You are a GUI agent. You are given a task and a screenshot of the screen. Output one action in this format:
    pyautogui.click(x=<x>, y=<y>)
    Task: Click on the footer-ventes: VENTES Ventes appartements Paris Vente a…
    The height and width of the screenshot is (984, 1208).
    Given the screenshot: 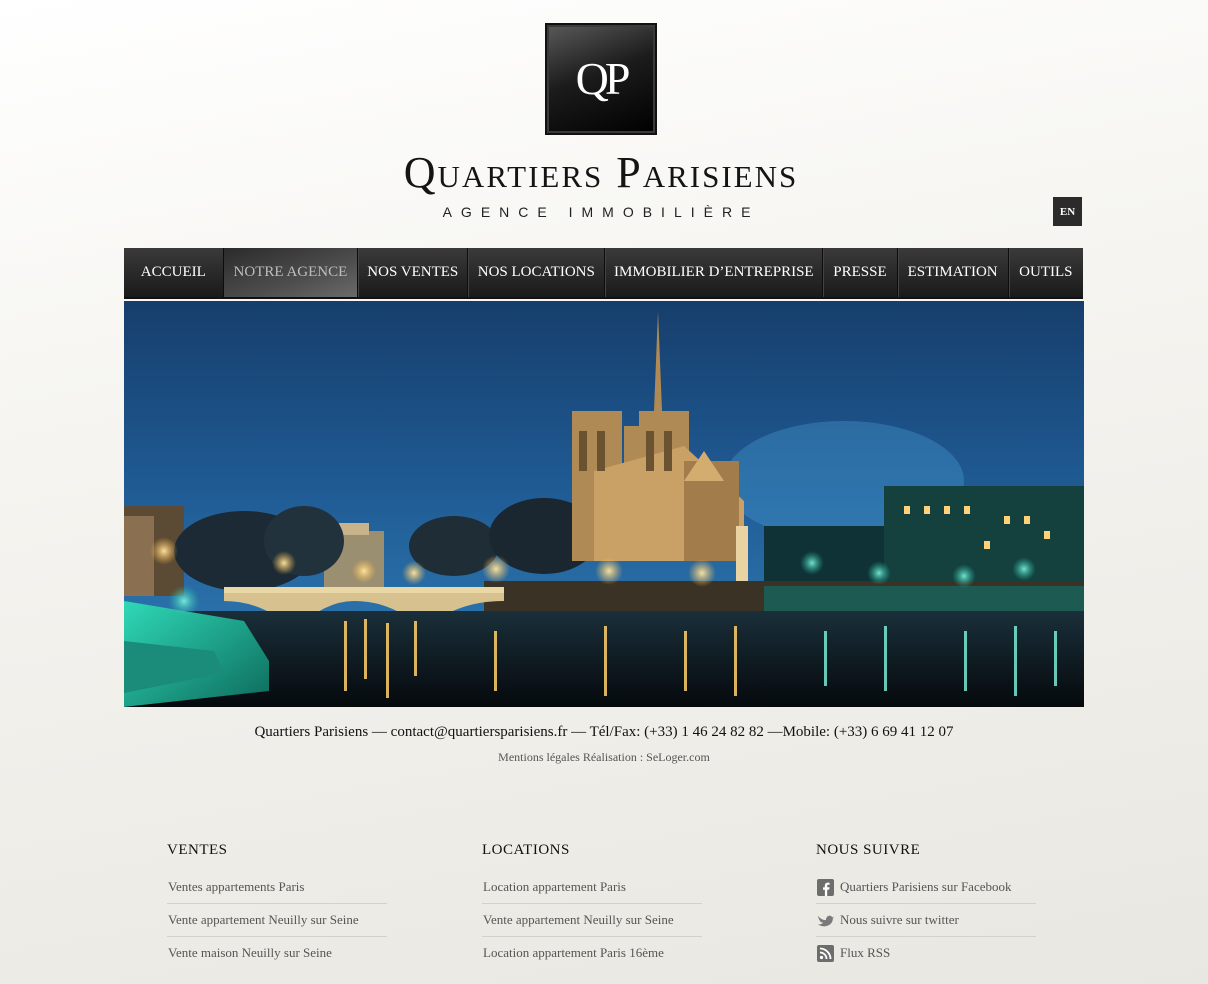 What is the action you would take?
    pyautogui.click(x=277, y=905)
    